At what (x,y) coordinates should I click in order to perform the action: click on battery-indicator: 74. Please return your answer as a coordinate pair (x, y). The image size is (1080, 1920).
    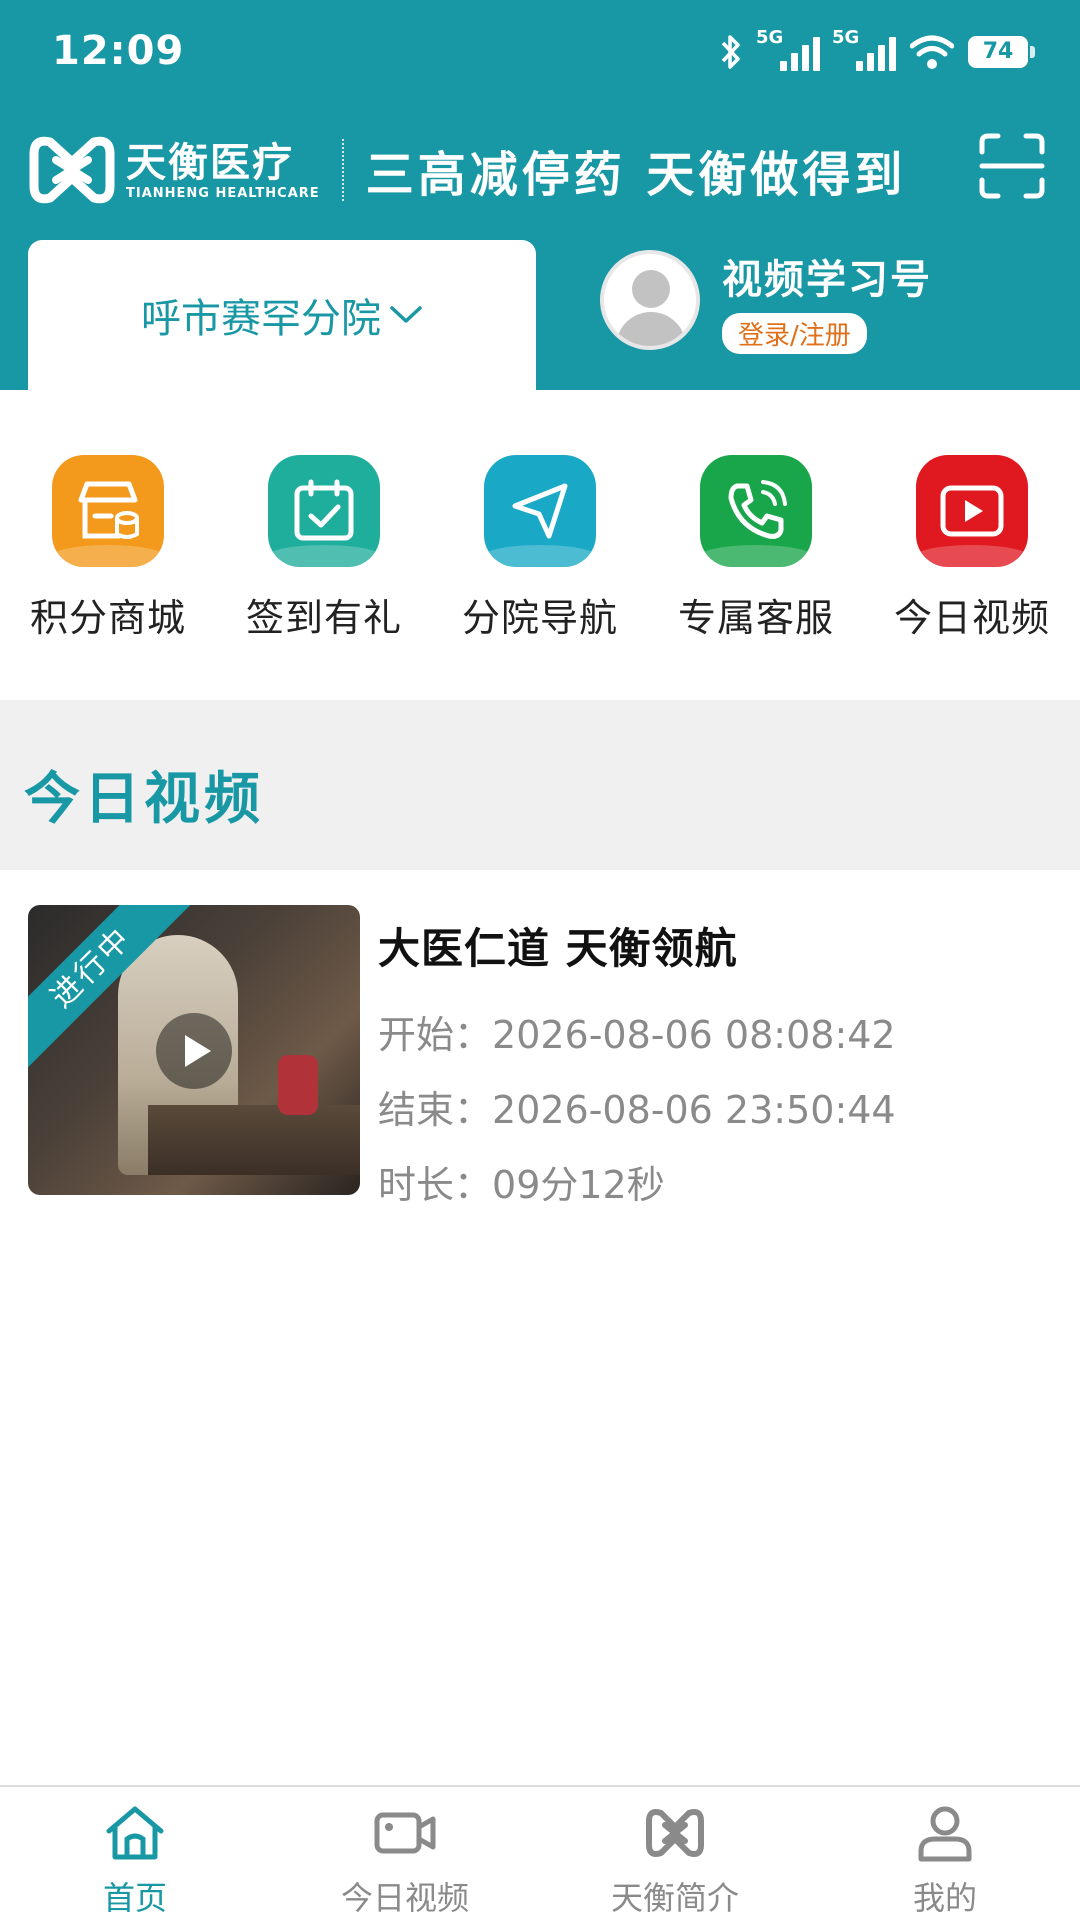
    Looking at the image, I should click on (1001, 52).